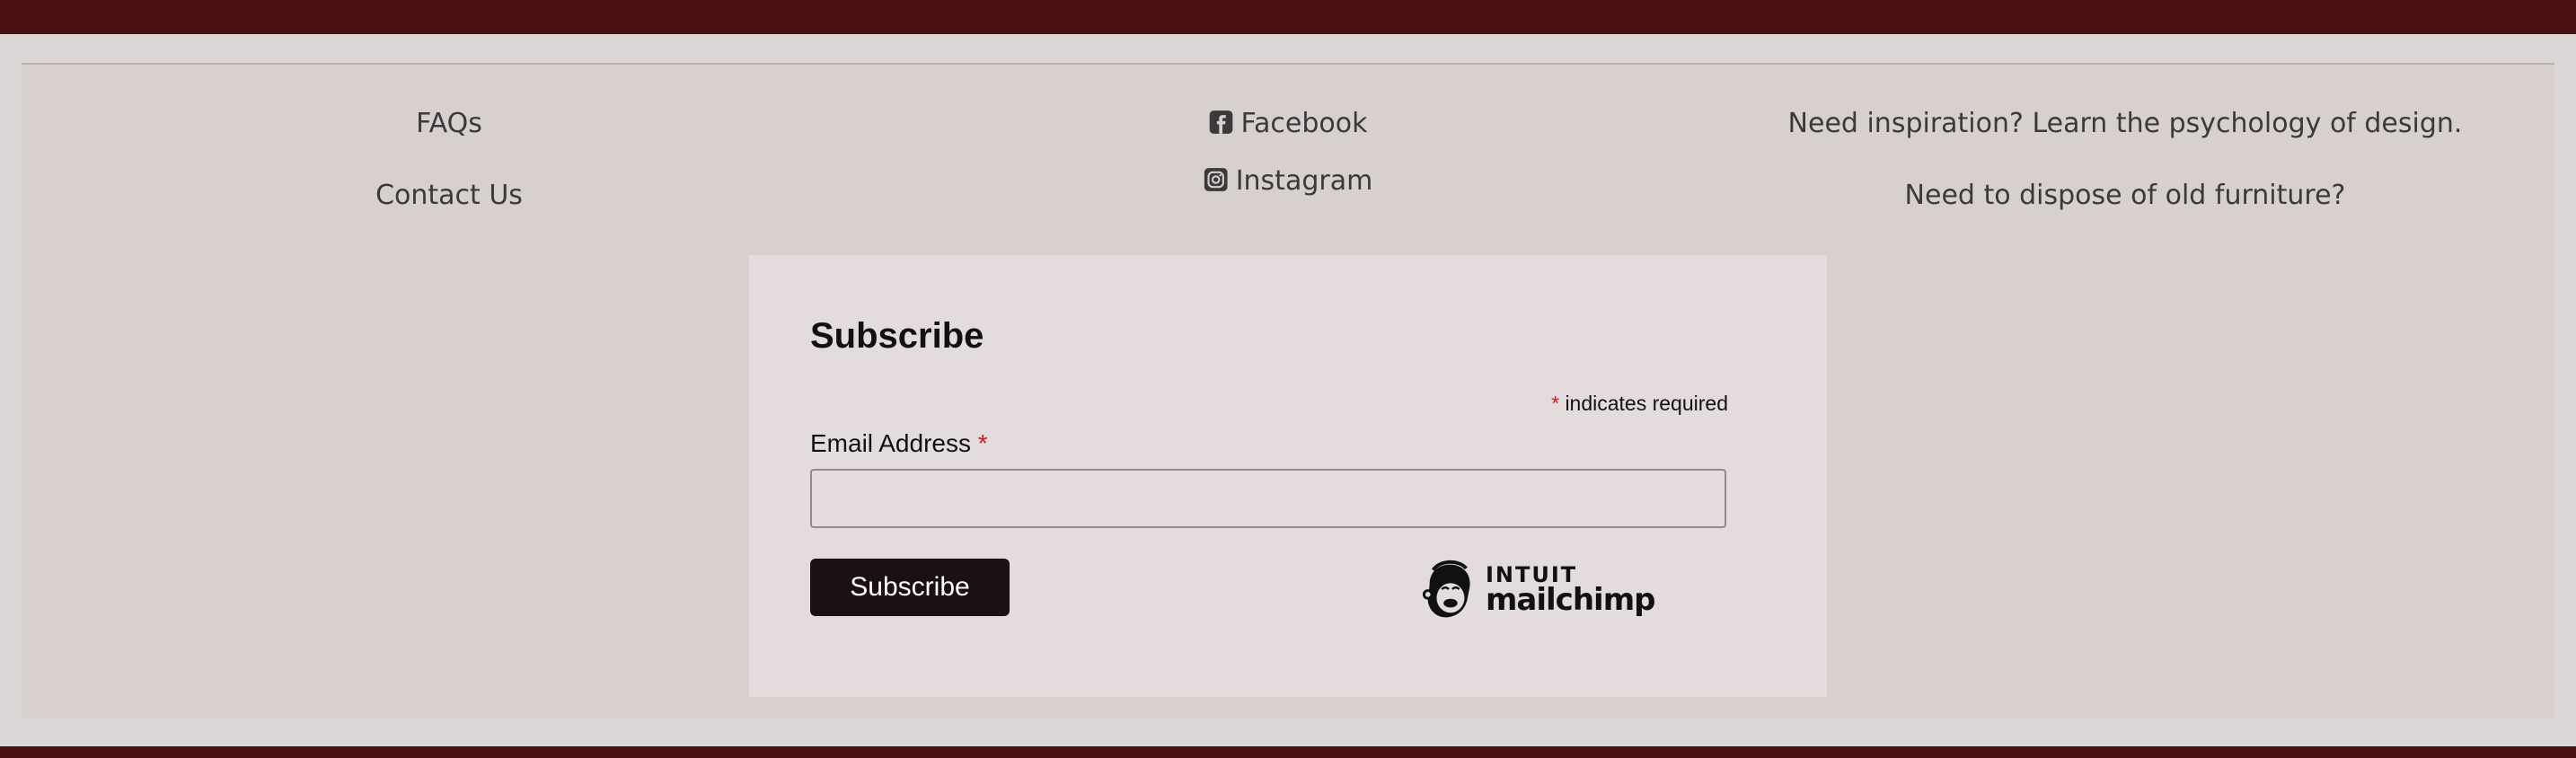 Image resolution: width=2576 pixels, height=758 pixels. What do you see at coordinates (2125, 195) in the screenshot?
I see `furniture-disposal-link: Need to dispose of old furniture?` at bounding box center [2125, 195].